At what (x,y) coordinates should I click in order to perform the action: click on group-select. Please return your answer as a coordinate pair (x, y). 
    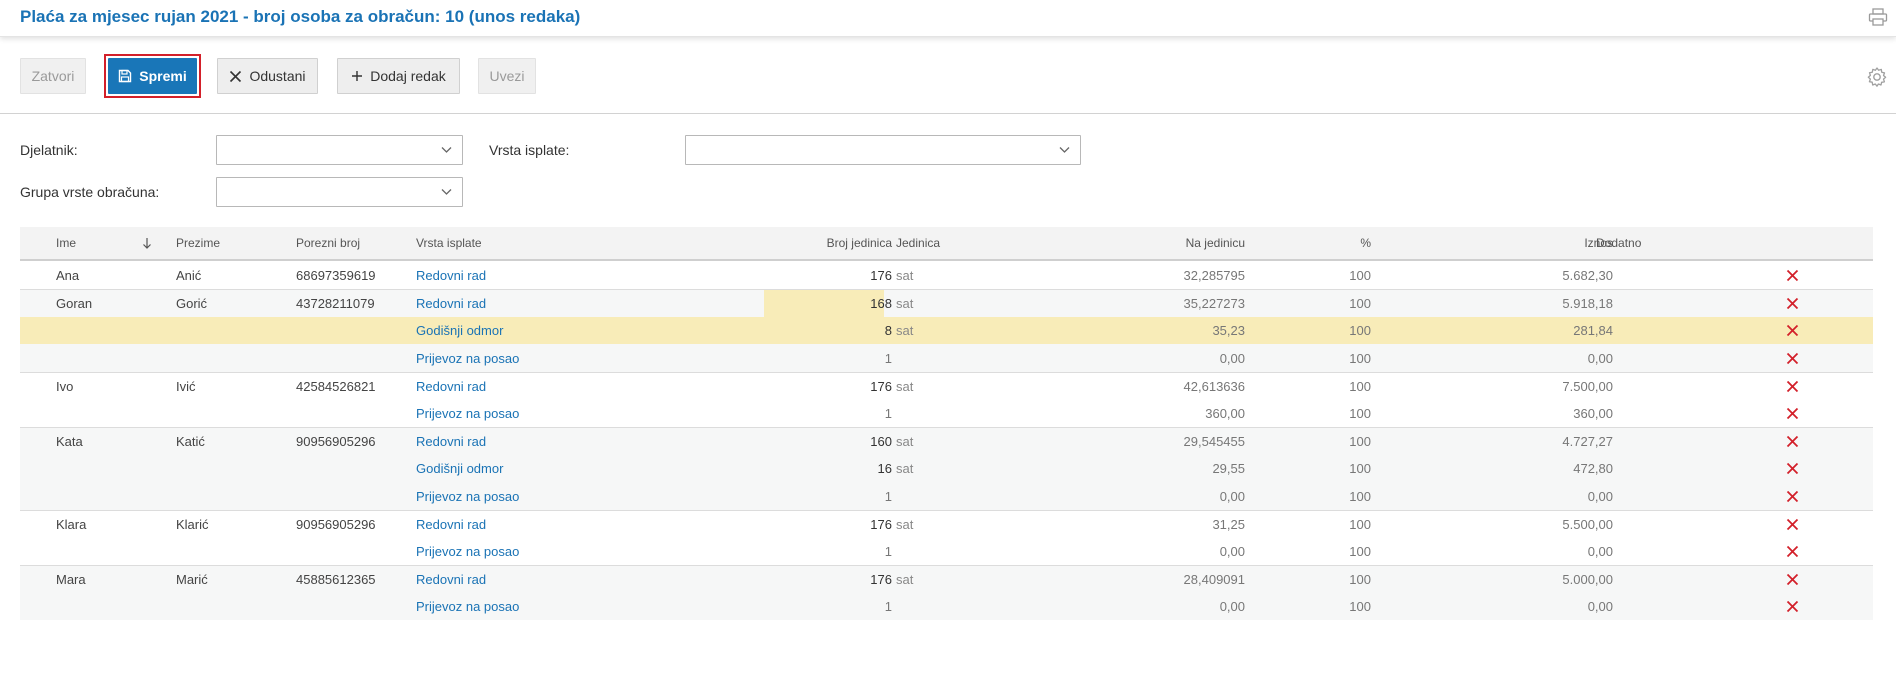
    Looking at the image, I should click on (339, 192).